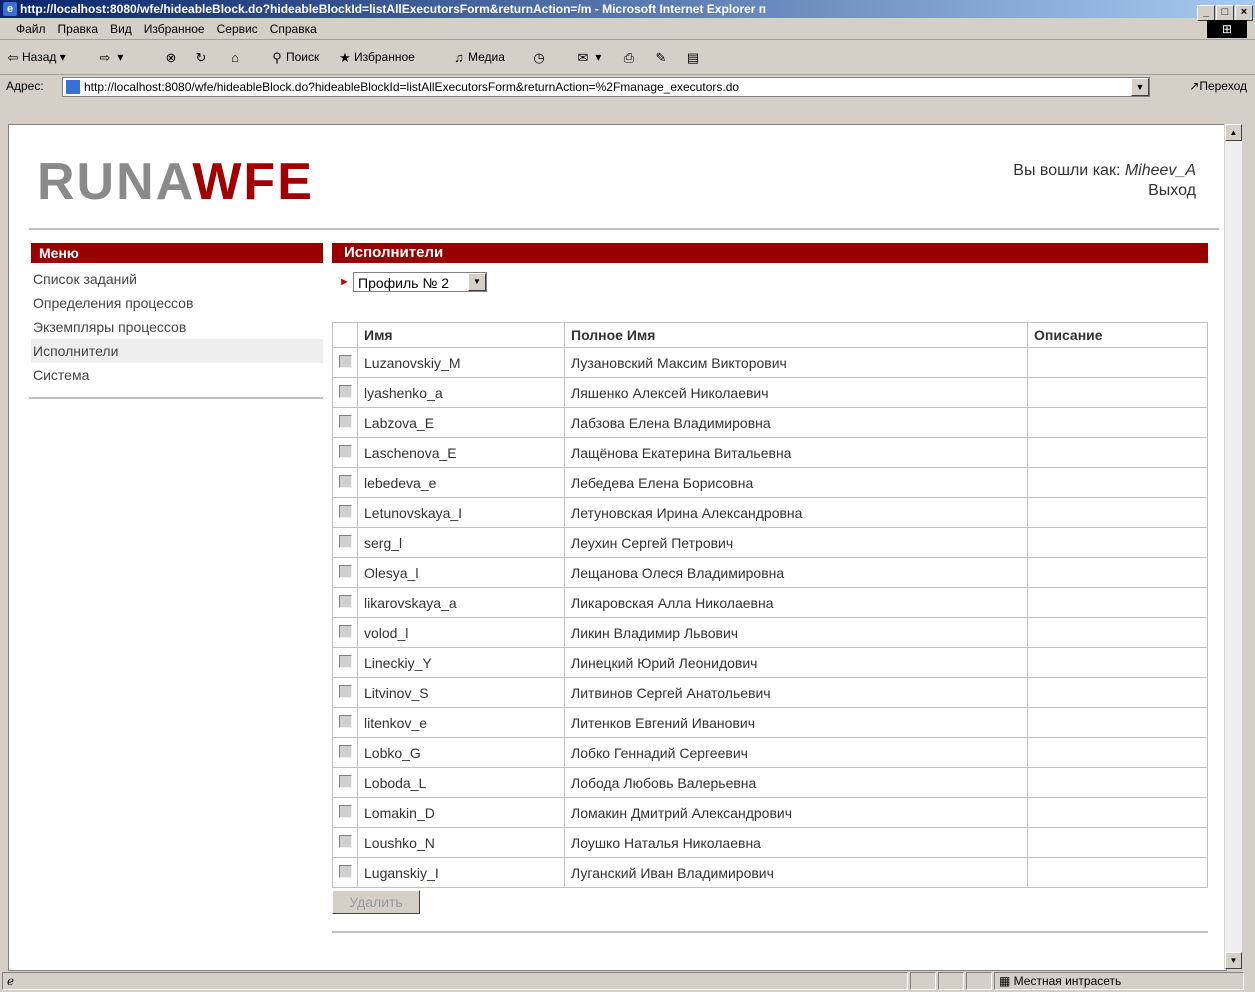  What do you see at coordinates (461, 632) in the screenshot?
I see `cell-name: volod_l` at bounding box center [461, 632].